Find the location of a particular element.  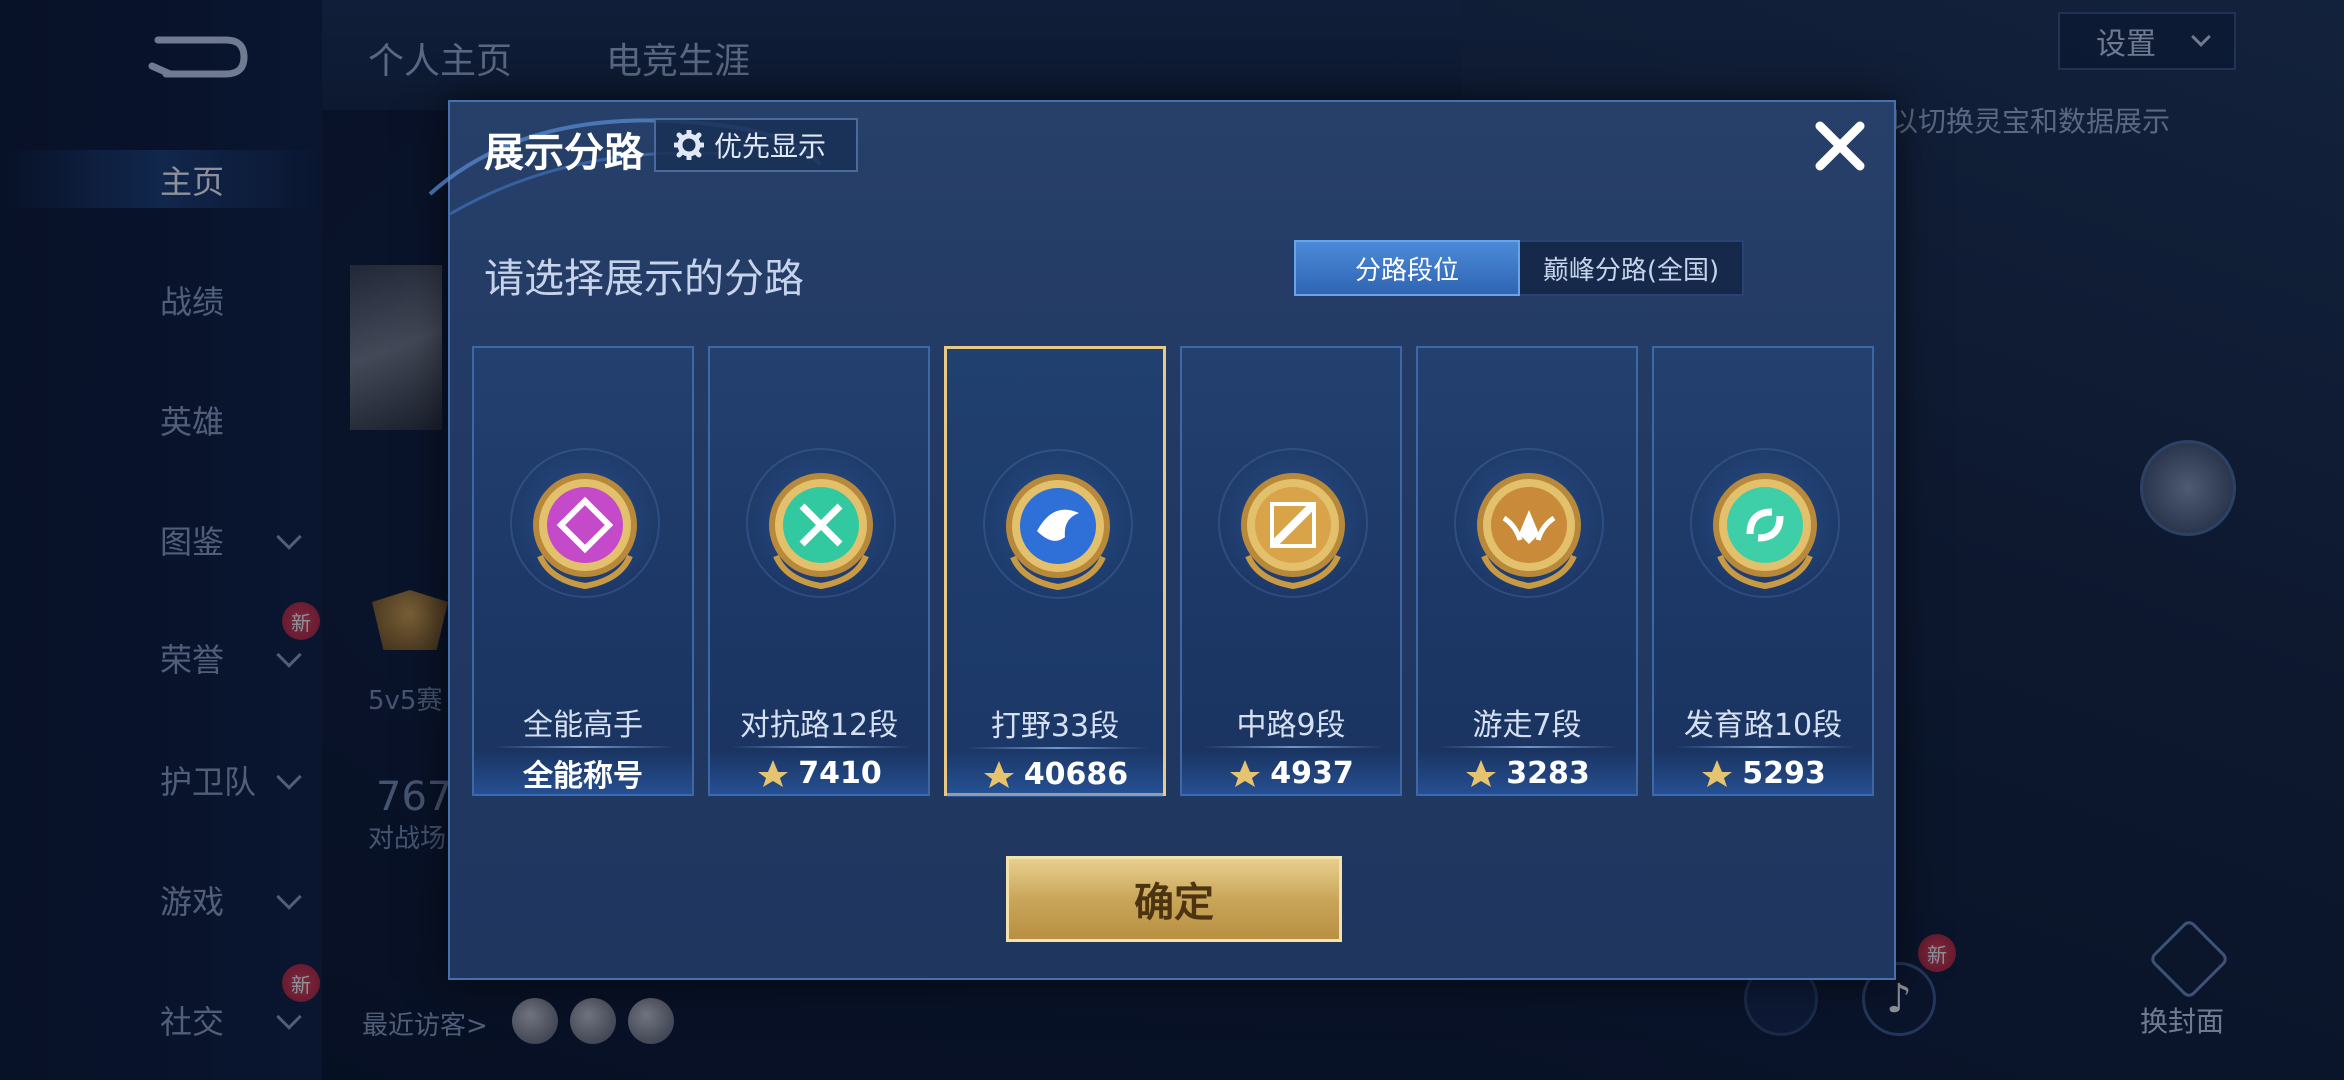

lane-card-value: 7410 is located at coordinates (840, 773).